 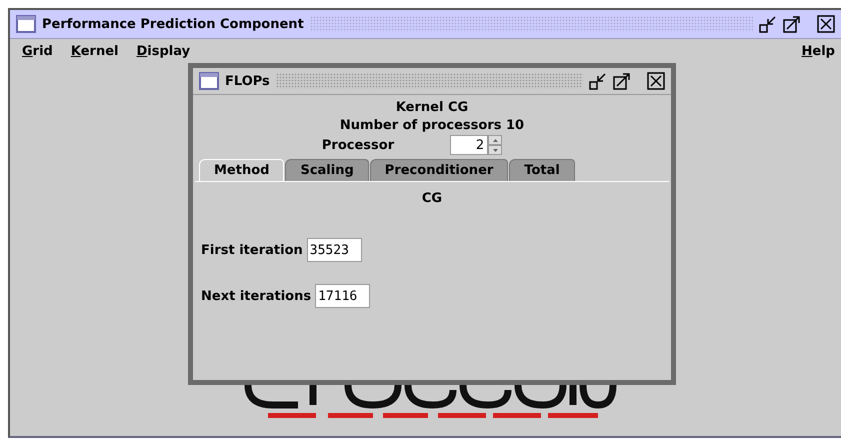 I want to click on processor-label: Processor, so click(x=358, y=145).